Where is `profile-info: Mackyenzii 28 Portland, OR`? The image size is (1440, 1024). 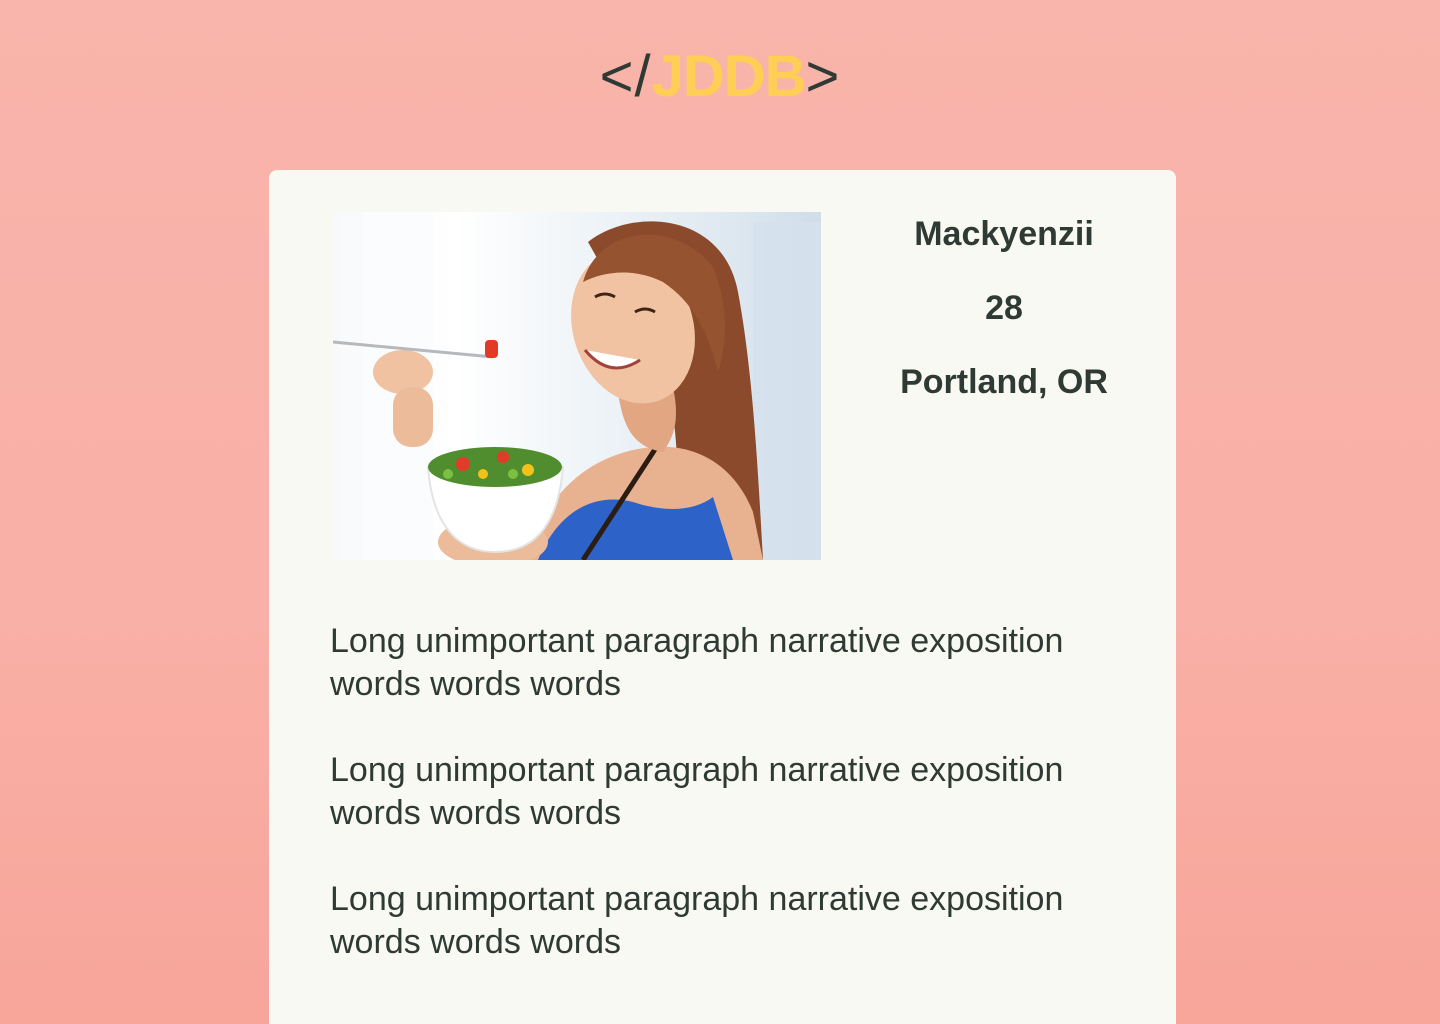
profile-info: Mackyenzii 28 Portland, OR is located at coordinates (1004, 323).